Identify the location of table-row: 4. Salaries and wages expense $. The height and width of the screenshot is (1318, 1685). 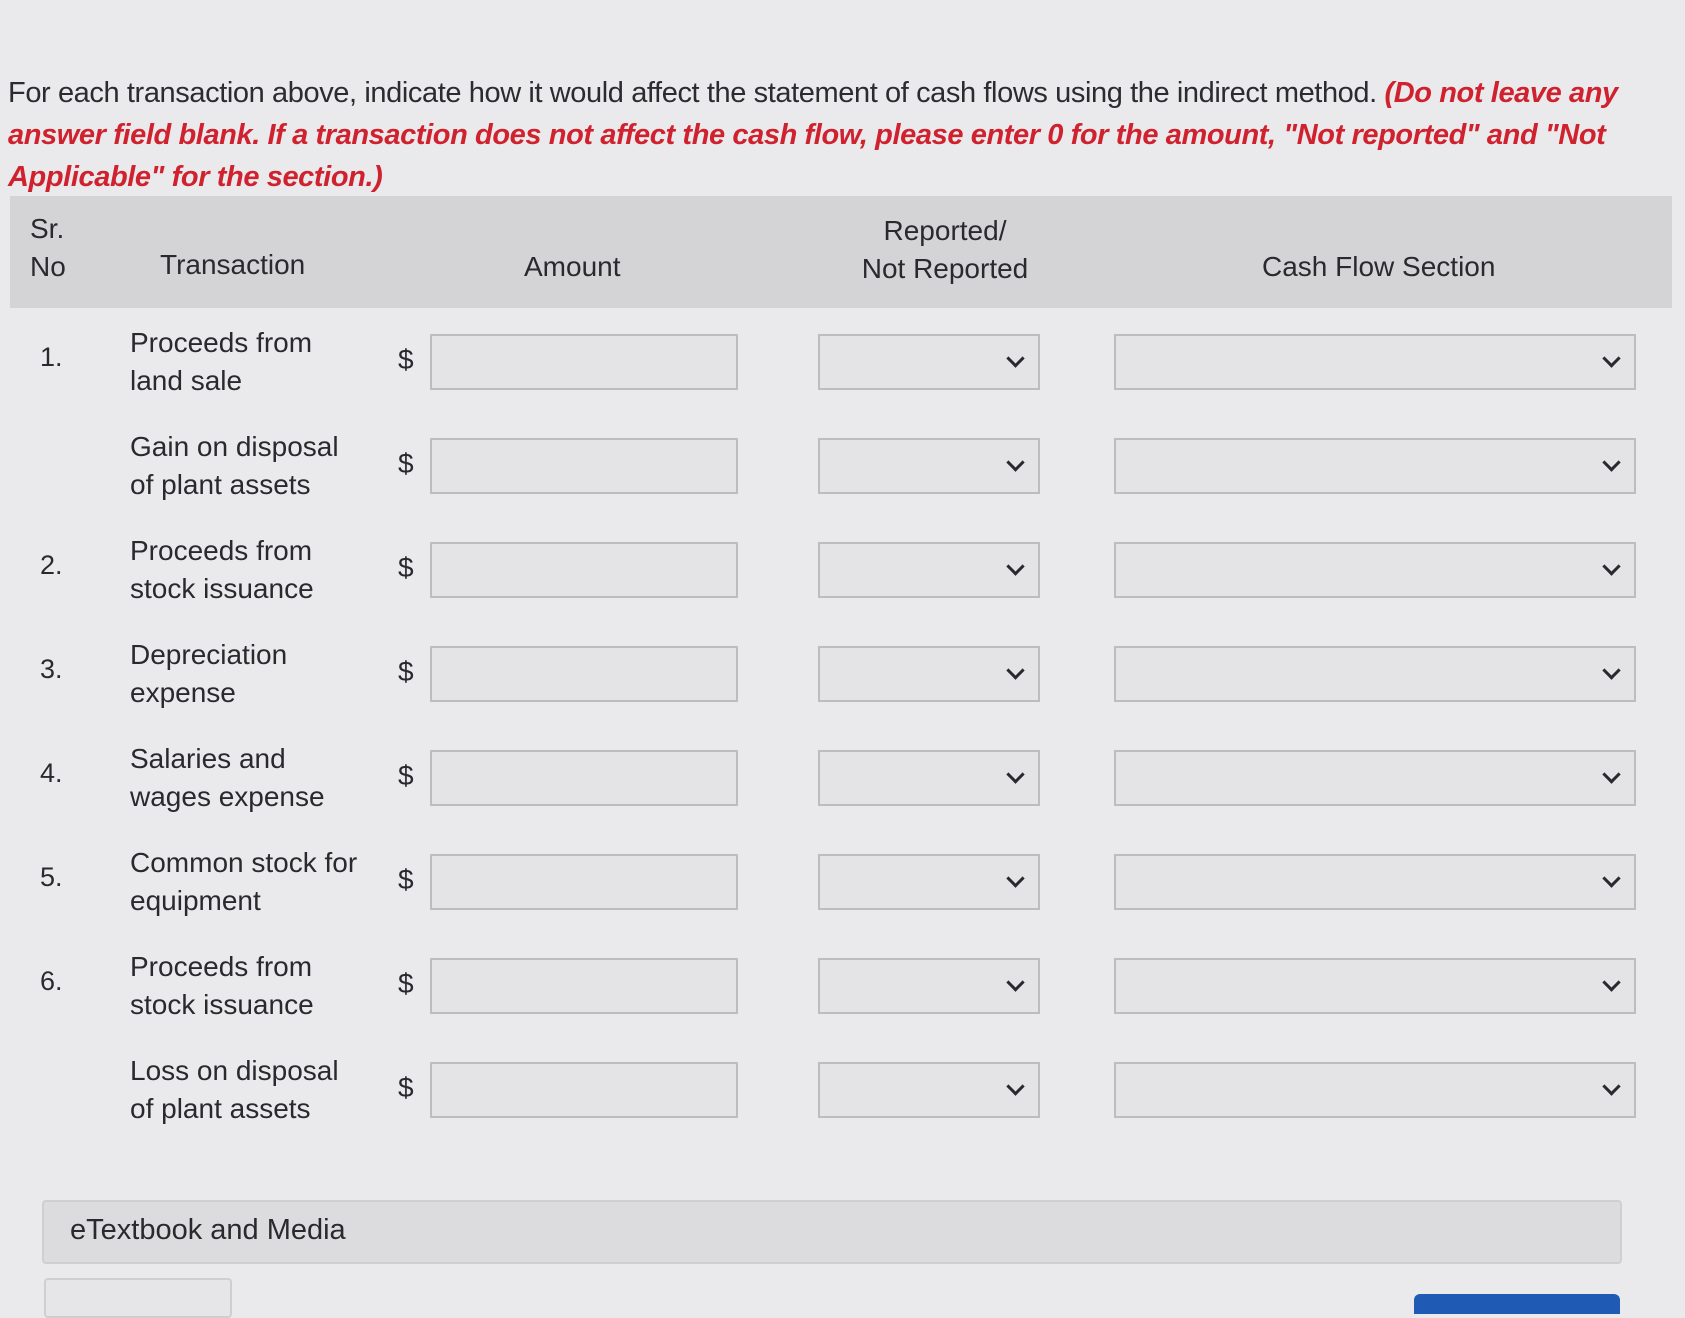
(841, 776).